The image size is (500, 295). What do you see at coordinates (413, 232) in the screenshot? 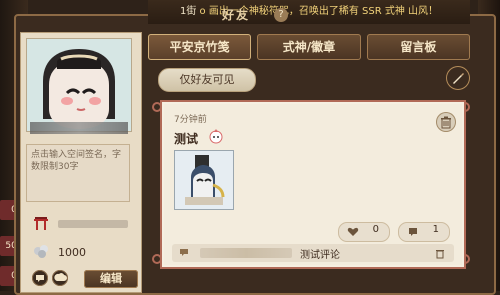
I see `comment-icon` at bounding box center [413, 232].